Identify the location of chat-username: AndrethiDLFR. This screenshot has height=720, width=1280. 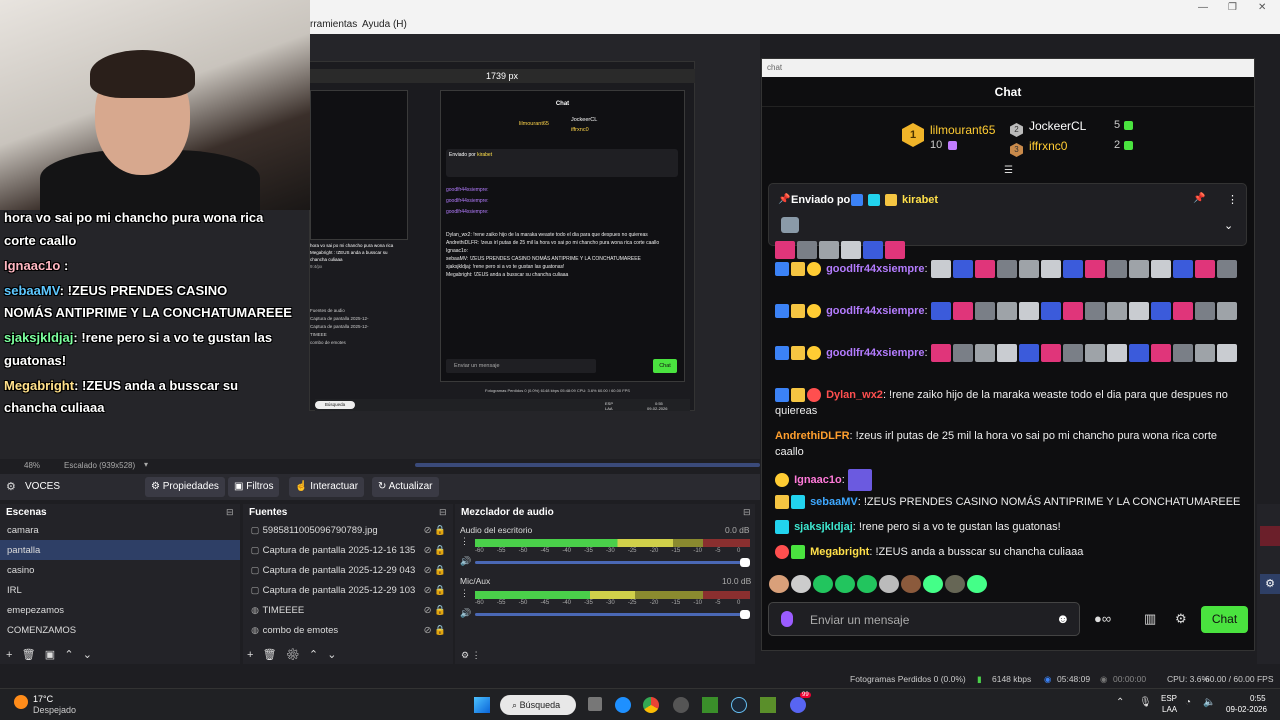
(812, 436).